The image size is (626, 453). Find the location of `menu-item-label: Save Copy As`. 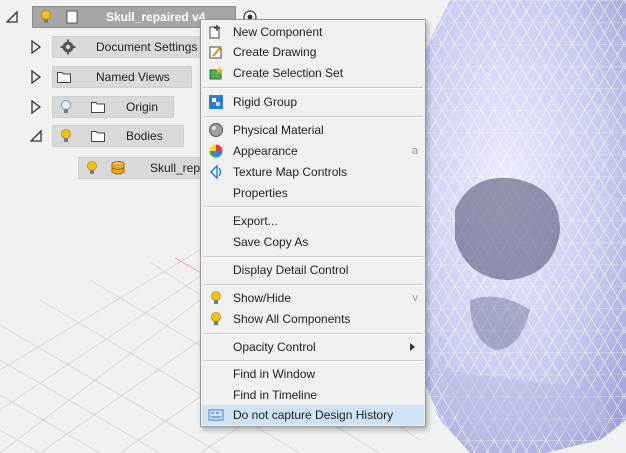

menu-item-label: Save Copy As is located at coordinates (271, 242).